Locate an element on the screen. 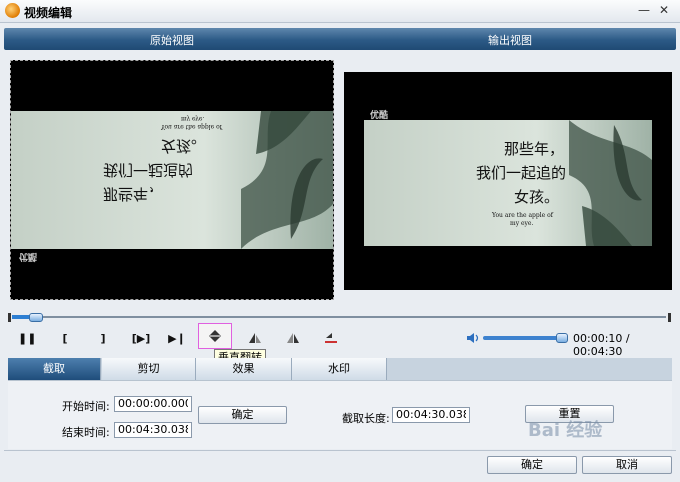 The width and height of the screenshot is (680, 482). output-caption-line1: 那些年， is located at coordinates (534, 149).